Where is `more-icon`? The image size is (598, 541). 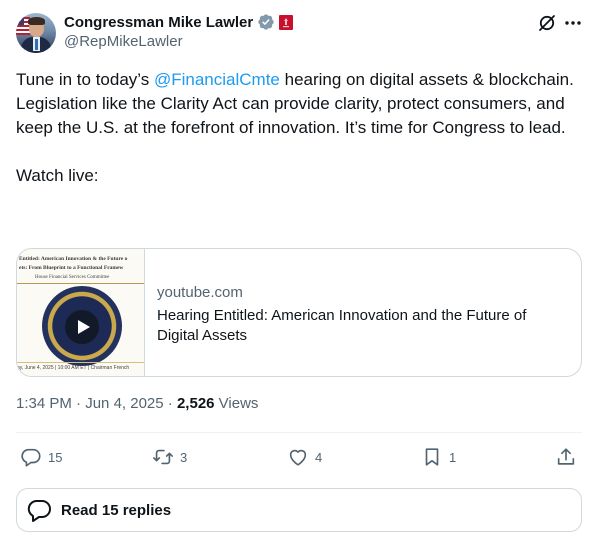
more-icon is located at coordinates (573, 23).